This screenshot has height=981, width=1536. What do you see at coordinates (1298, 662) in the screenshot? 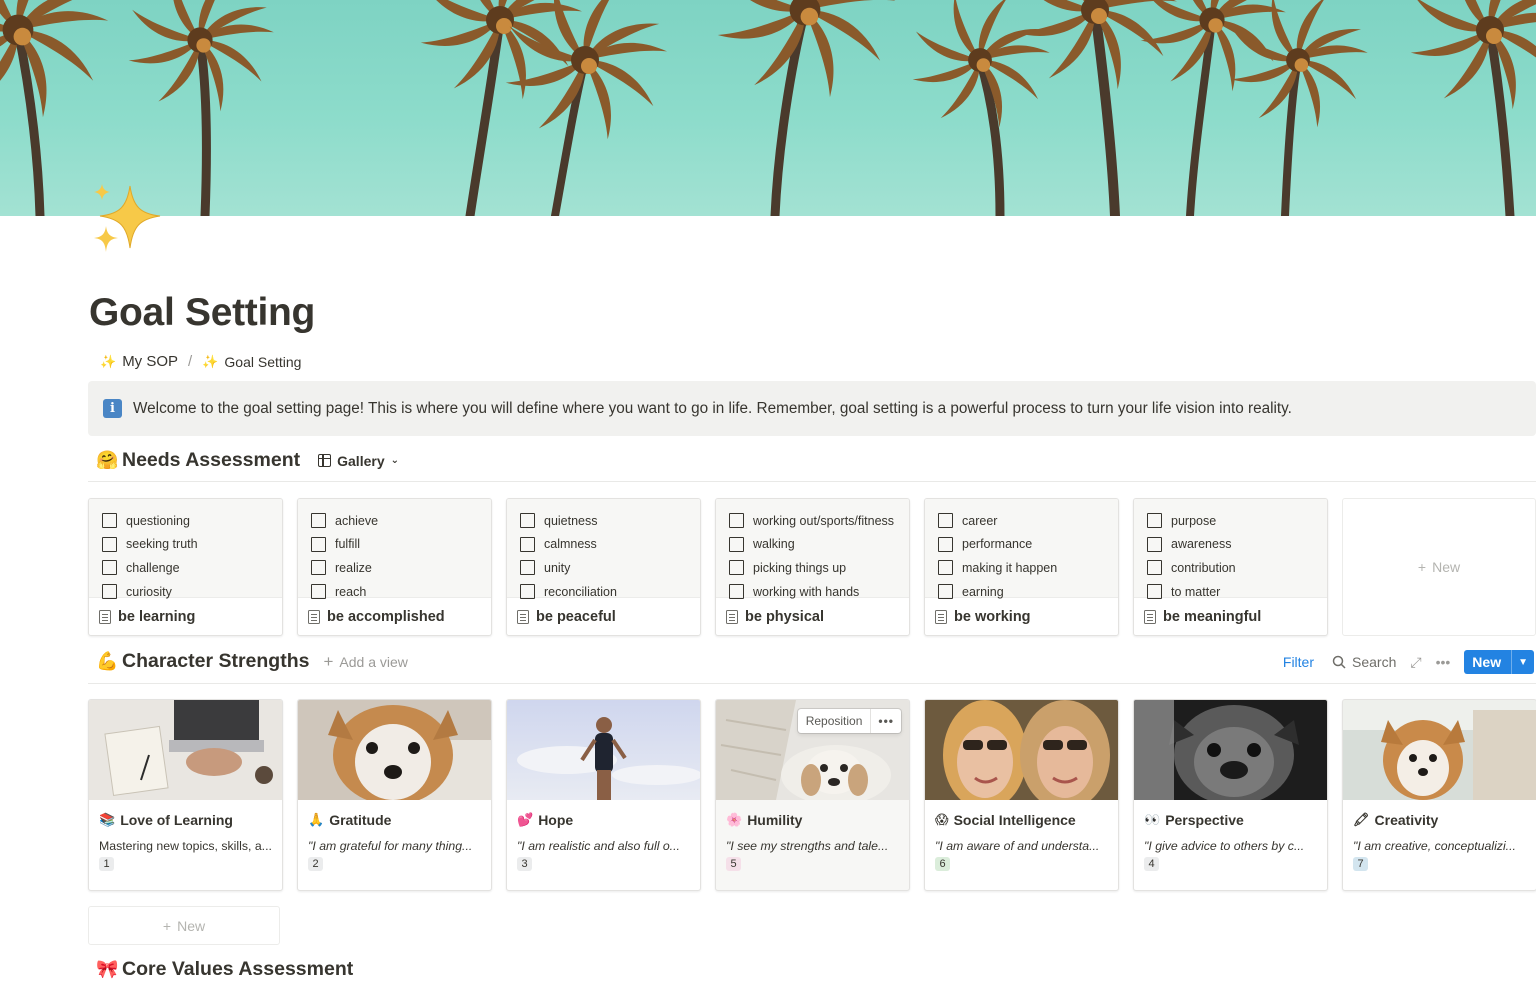
I see `filter-button: Filter` at bounding box center [1298, 662].